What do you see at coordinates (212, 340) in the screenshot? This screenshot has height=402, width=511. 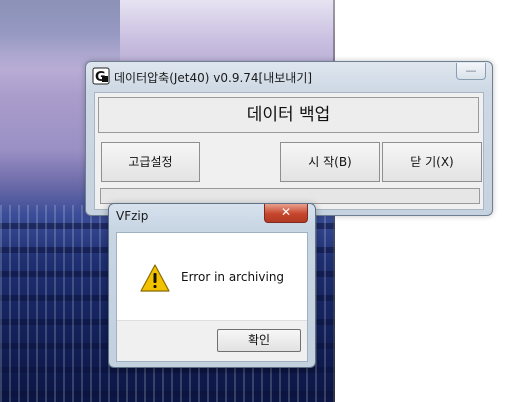 I see `dialog-footer: 확인` at bounding box center [212, 340].